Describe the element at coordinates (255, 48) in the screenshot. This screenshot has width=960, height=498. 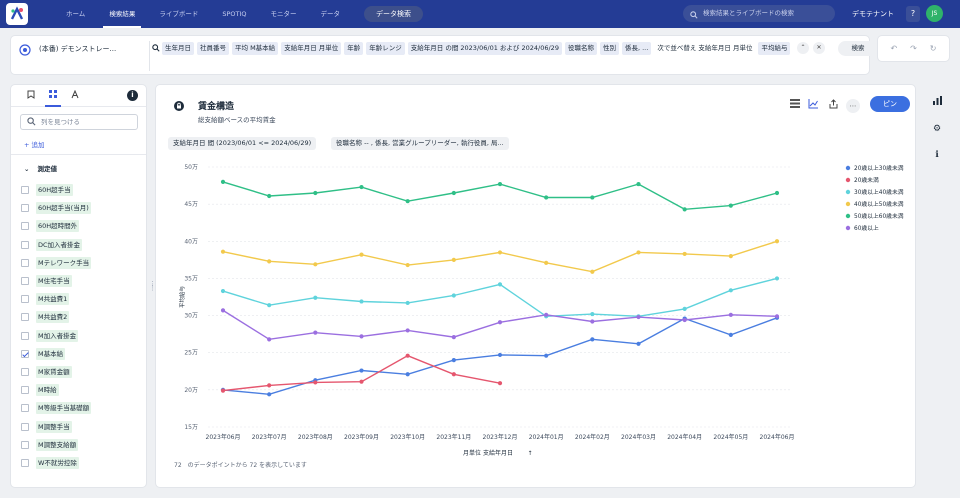
I see `search-token: 平均 M基本給` at that location.